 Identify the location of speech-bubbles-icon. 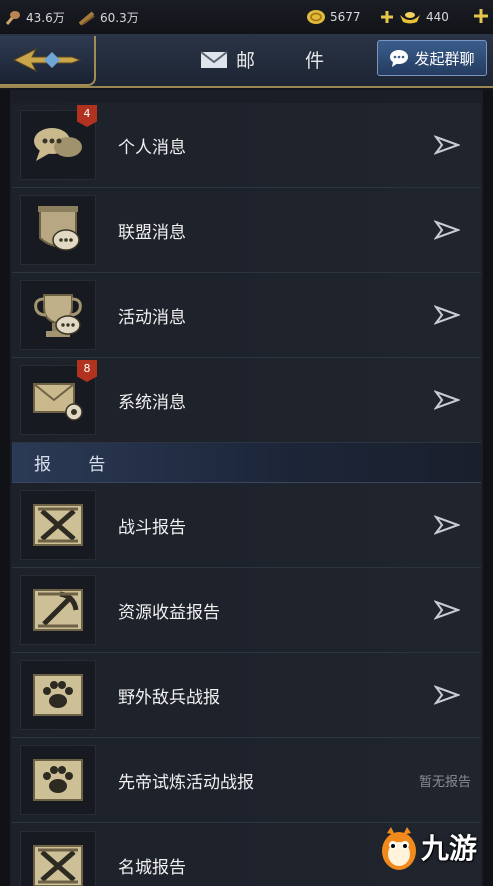
(58, 144).